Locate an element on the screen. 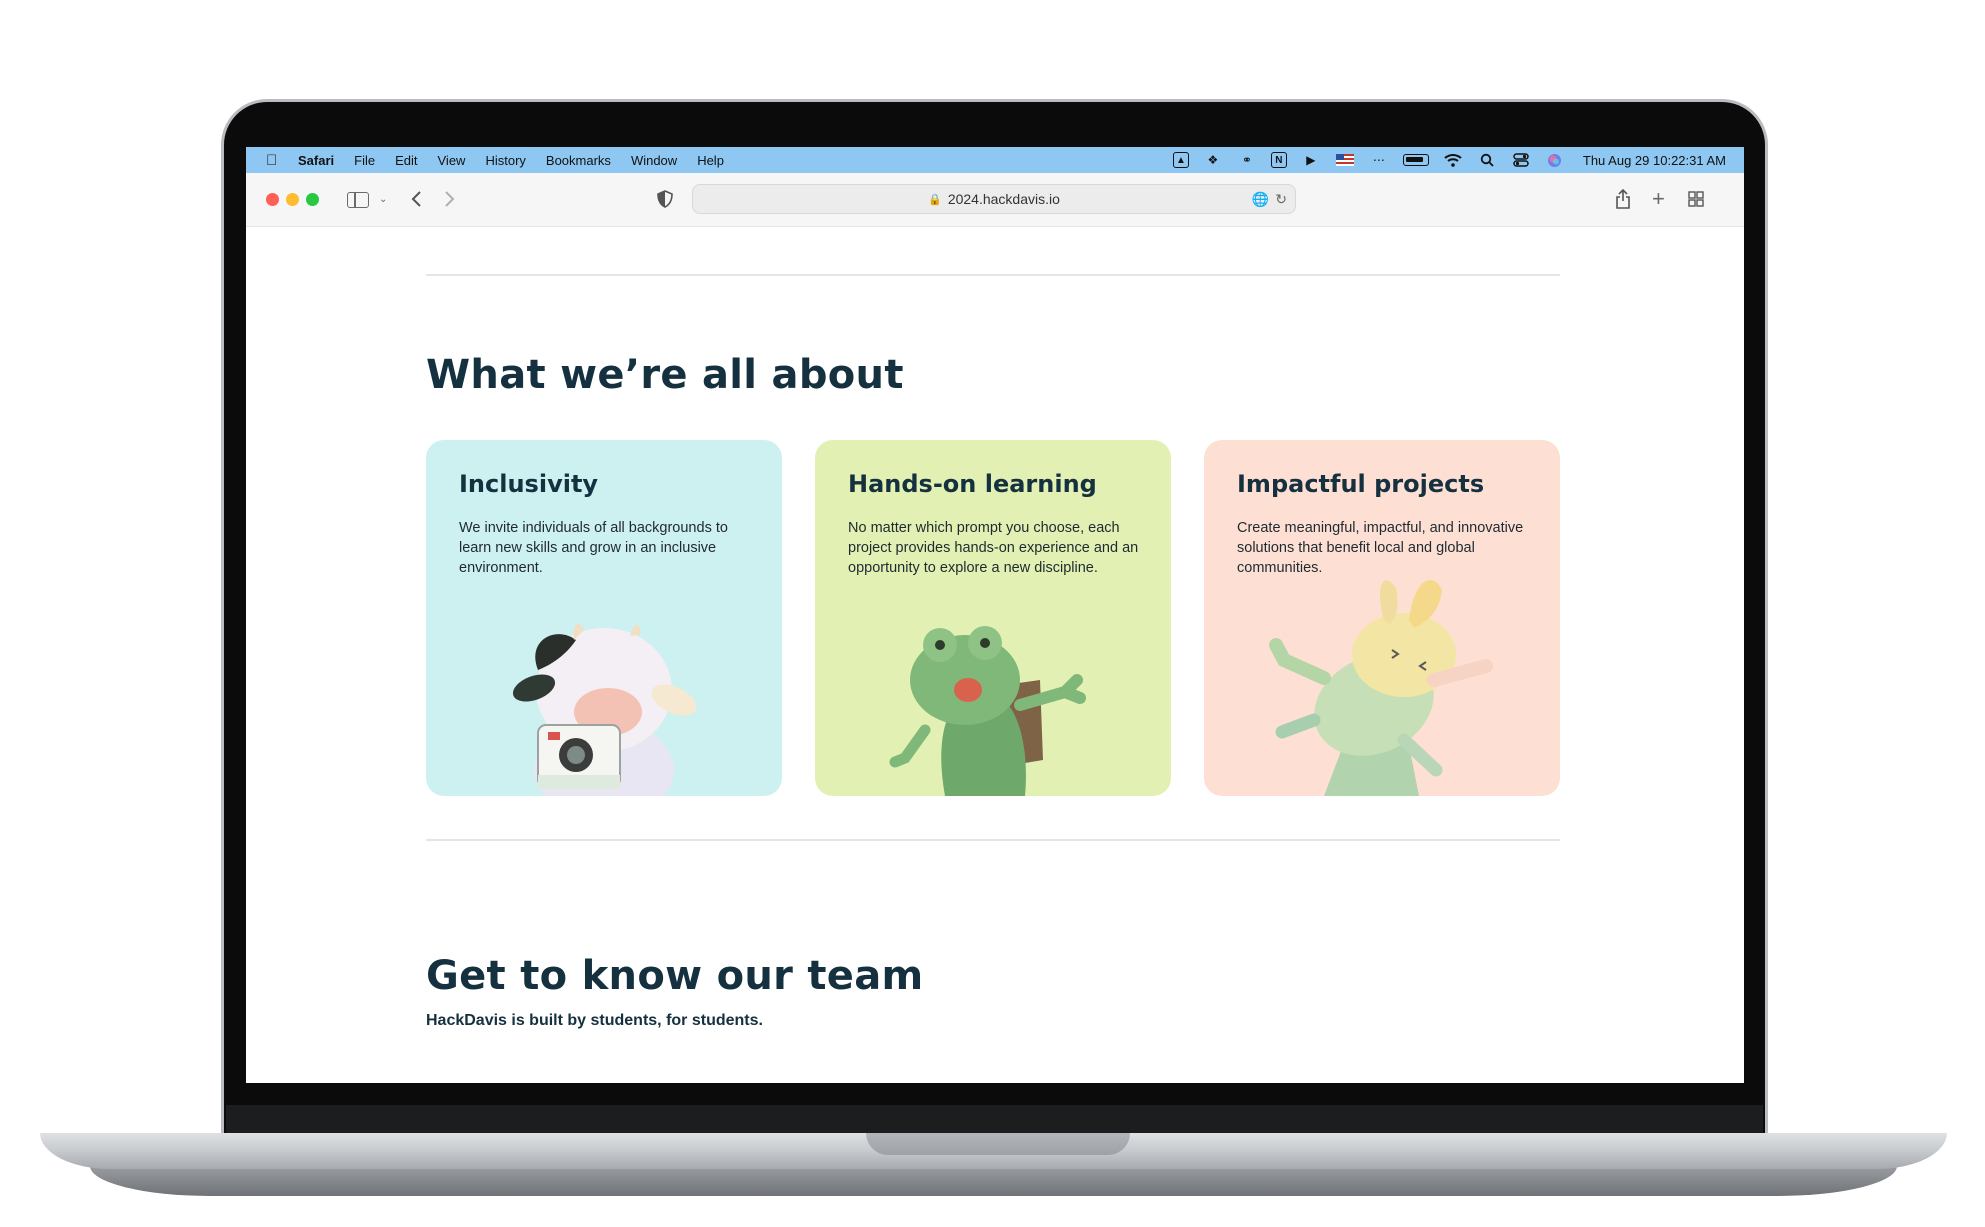  sidebar-toggle-icon is located at coordinates (358, 200).